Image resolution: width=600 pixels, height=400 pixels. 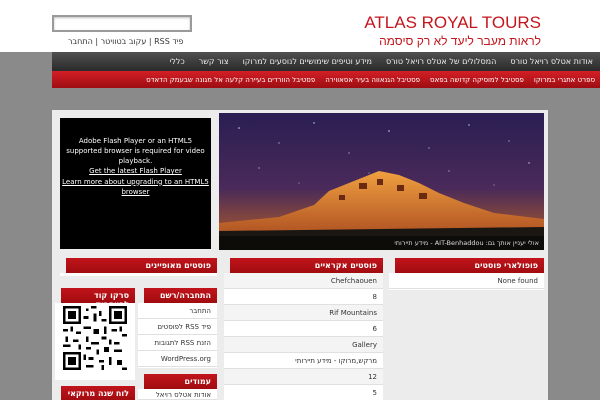 What do you see at coordinates (303, 265) in the screenshot?
I see `widget-title-random: פוסטים אקראיים` at bounding box center [303, 265].